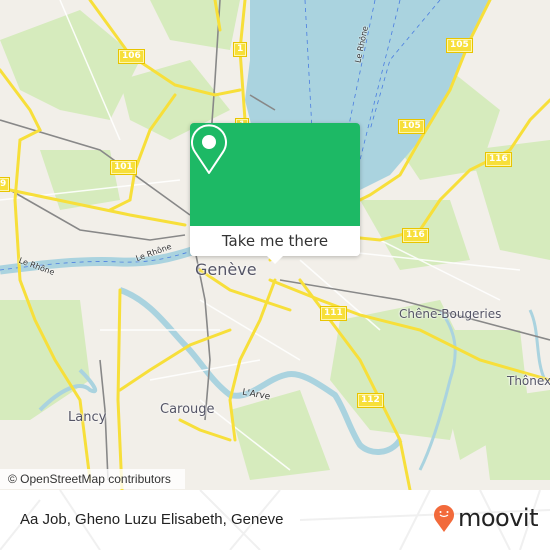 Image resolution: width=550 pixels, height=550 pixels. I want to click on place-label-thonex: Thônex, so click(528, 381).